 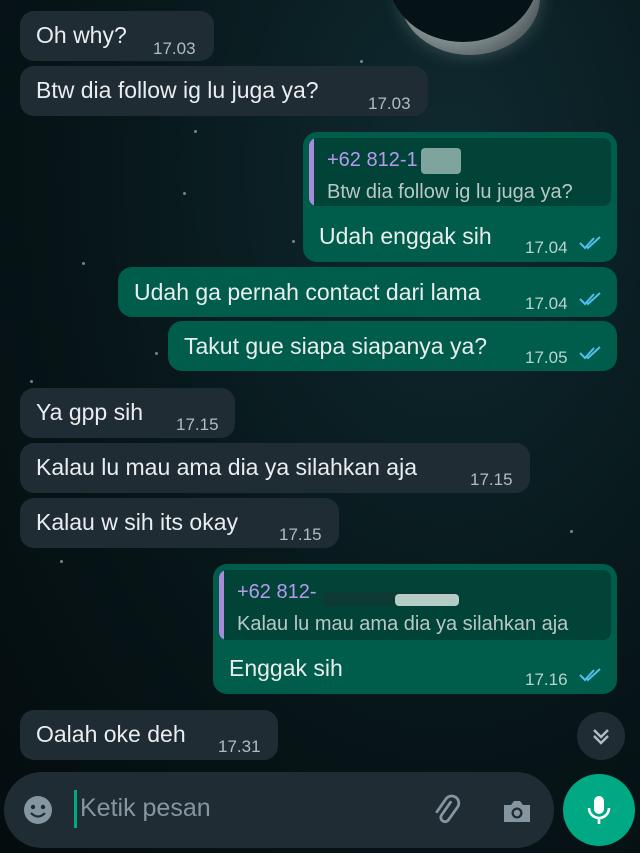 I want to click on message-text: Kalau w sih its okay, so click(x=137, y=522).